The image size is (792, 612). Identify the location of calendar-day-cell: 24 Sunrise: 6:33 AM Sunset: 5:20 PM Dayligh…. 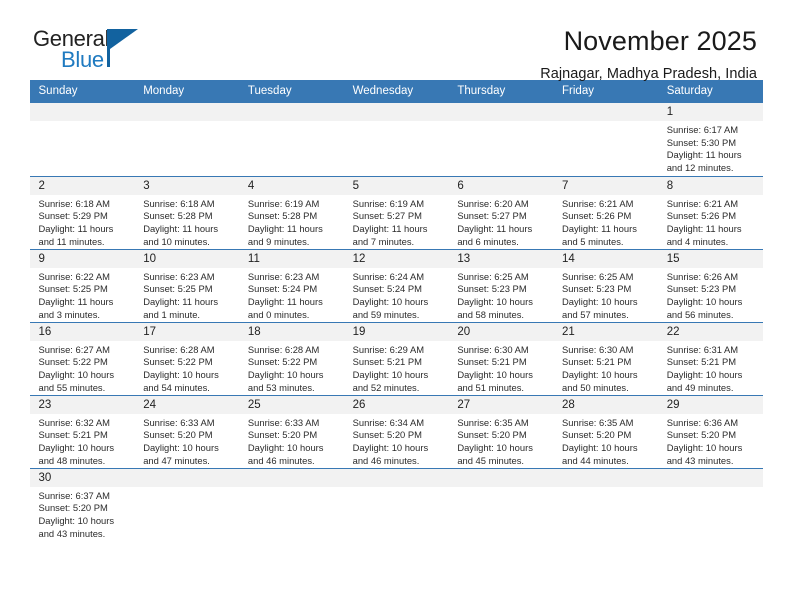
(186, 432).